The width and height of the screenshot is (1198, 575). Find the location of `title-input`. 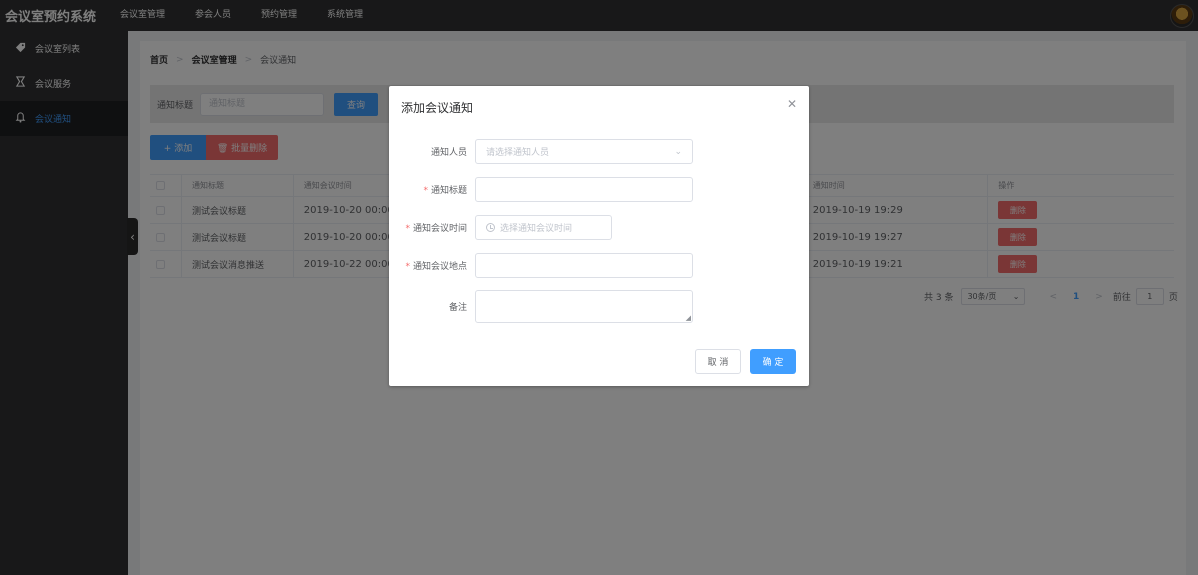

title-input is located at coordinates (584, 189).